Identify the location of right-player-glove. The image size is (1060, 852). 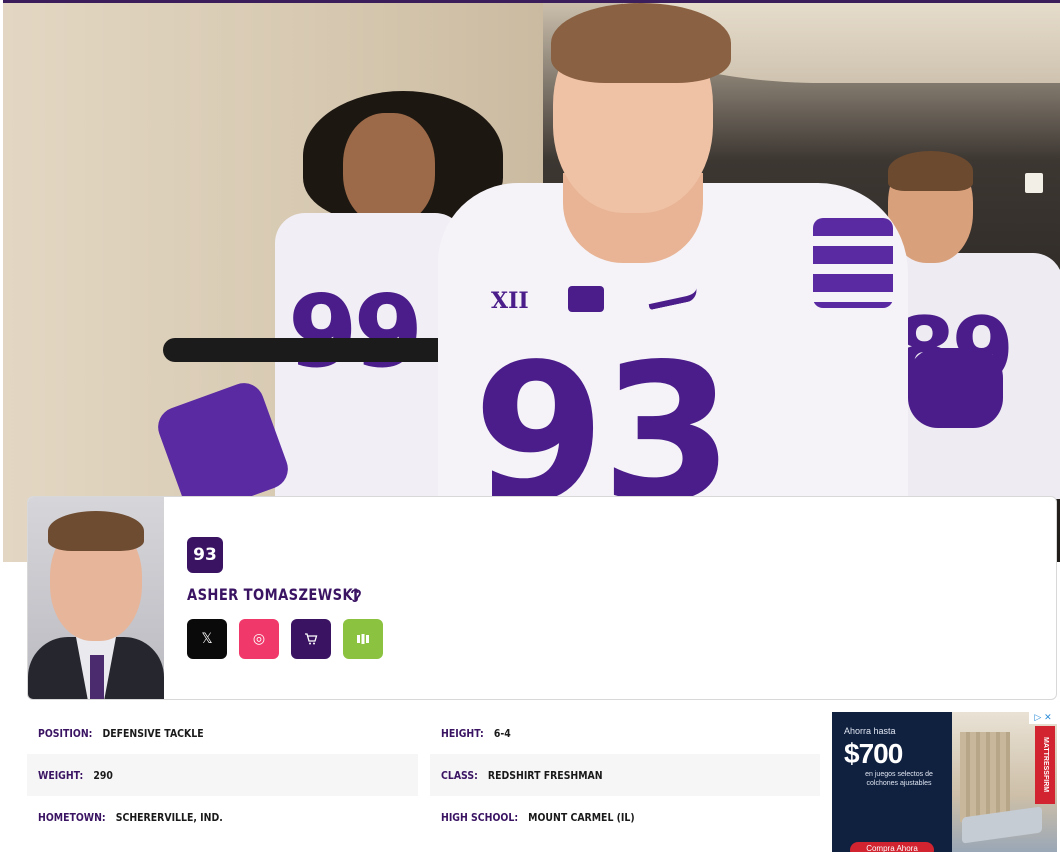
(955, 388).